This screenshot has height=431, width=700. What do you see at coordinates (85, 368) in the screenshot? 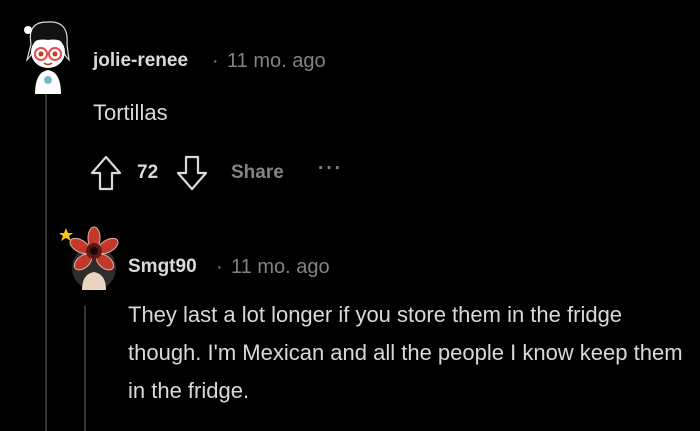
I see `thread-line-reply` at bounding box center [85, 368].